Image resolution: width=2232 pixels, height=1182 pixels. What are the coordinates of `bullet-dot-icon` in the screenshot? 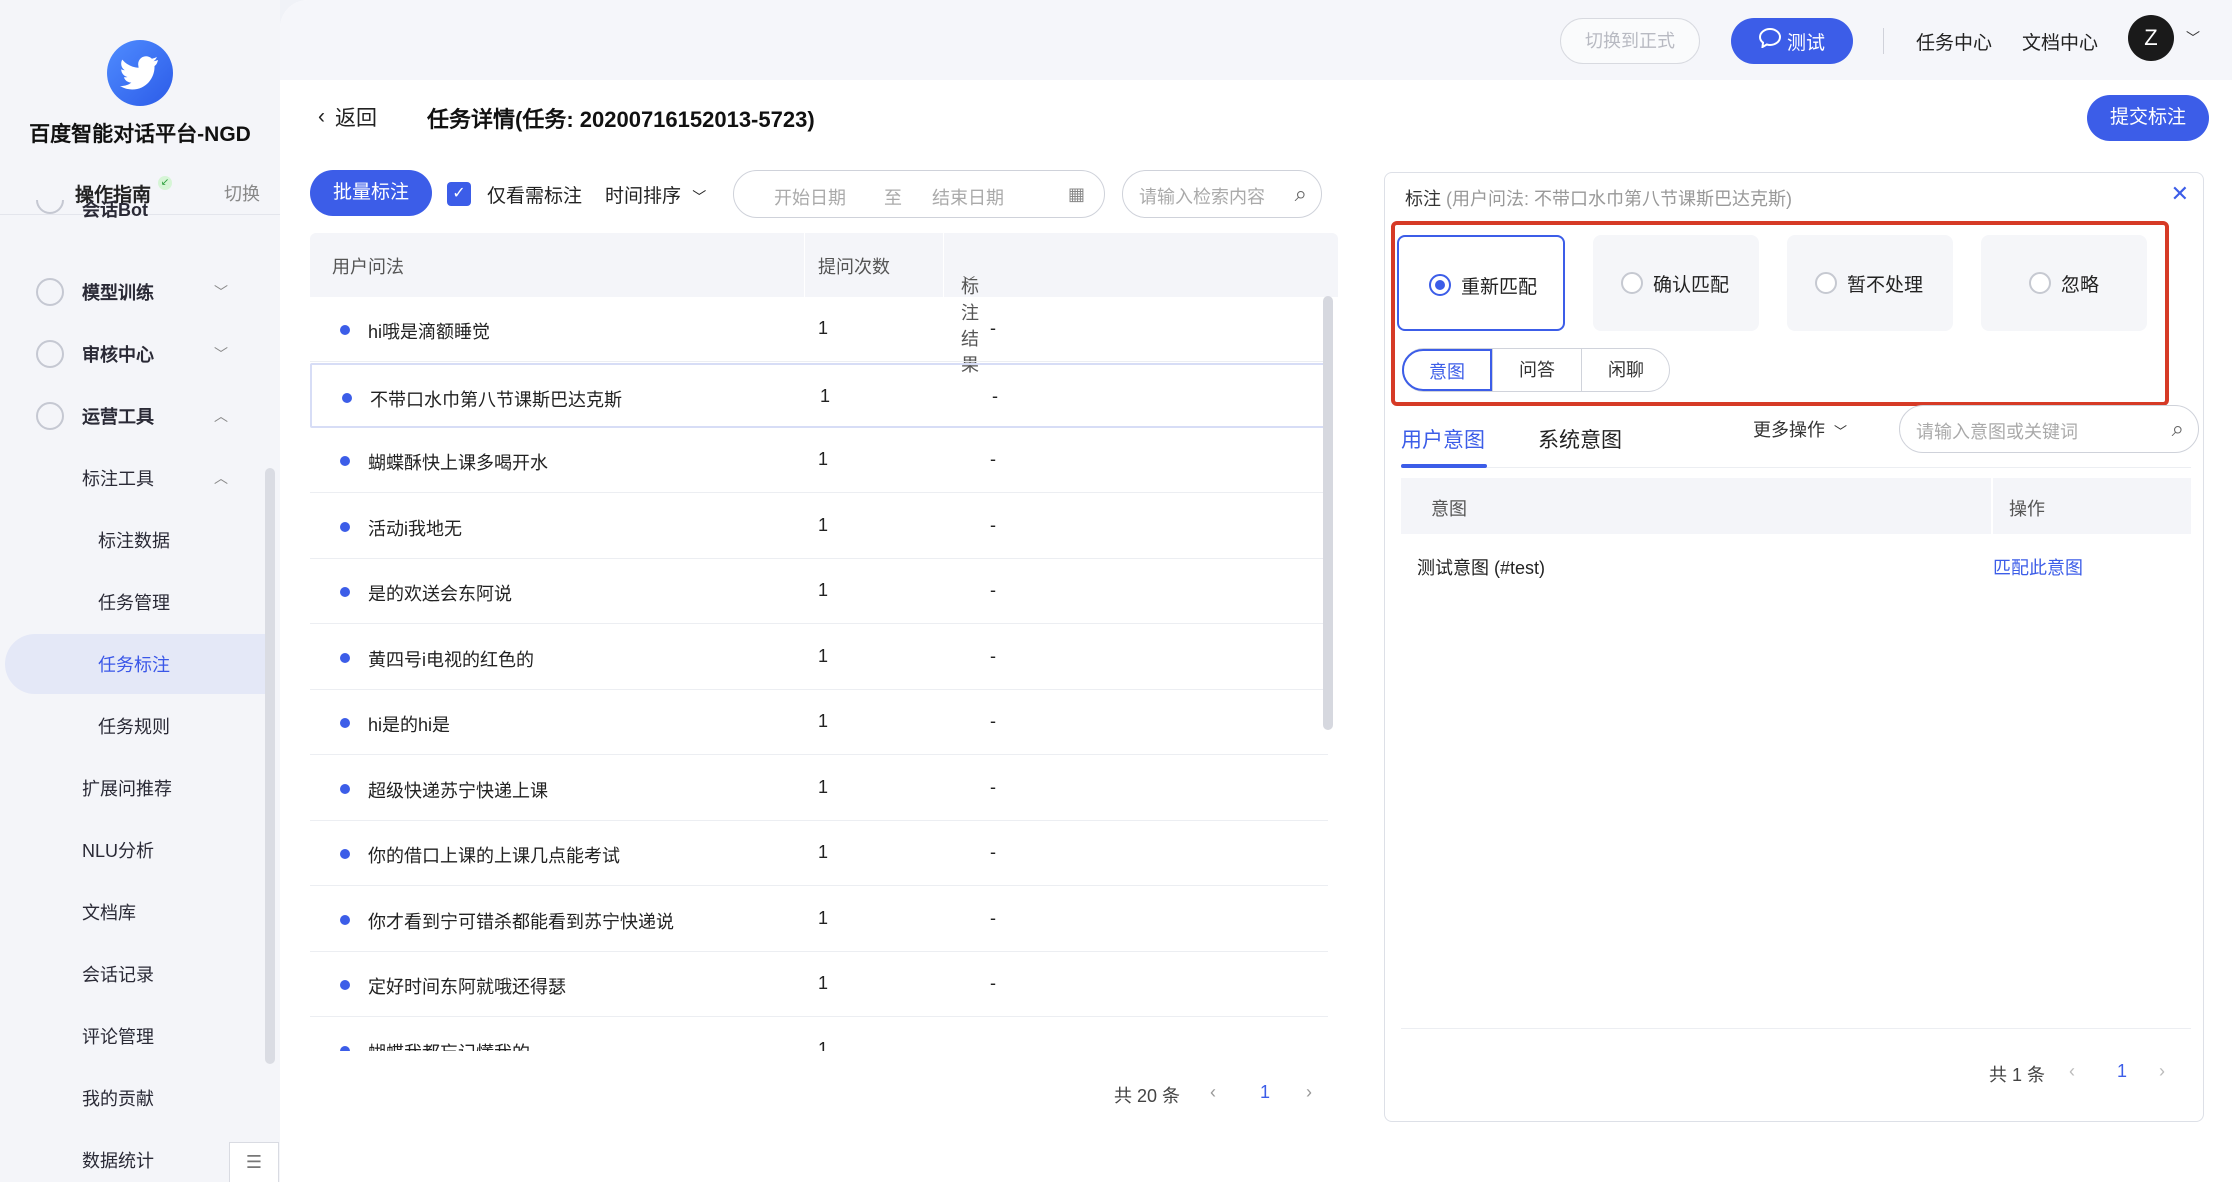 It's located at (345, 592).